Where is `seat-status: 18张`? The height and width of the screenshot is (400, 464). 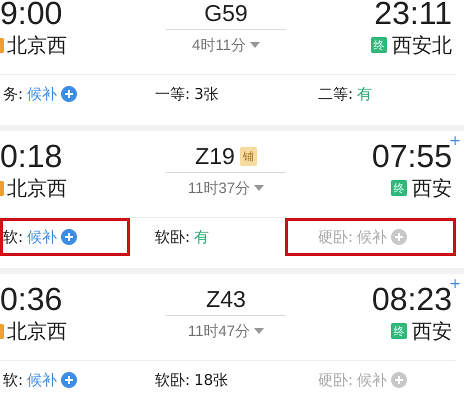 seat-status: 18张 is located at coordinates (211, 380).